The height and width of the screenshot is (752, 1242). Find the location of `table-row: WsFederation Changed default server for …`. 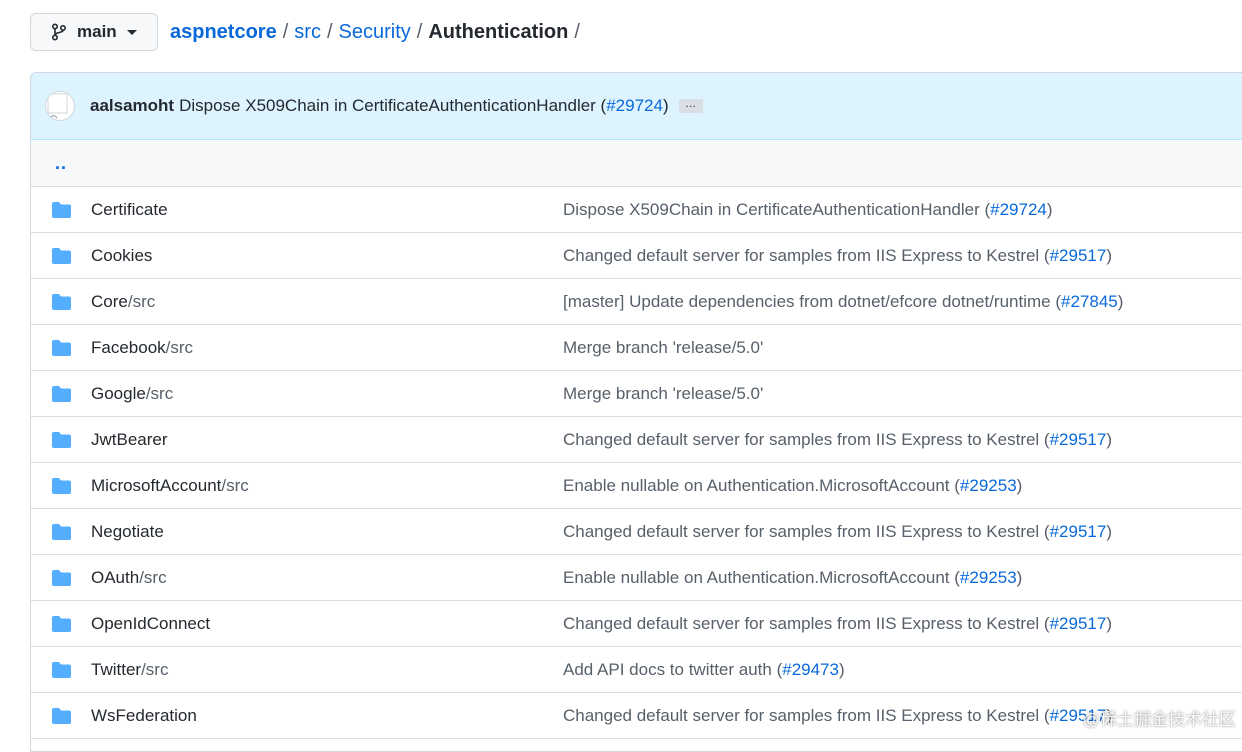

table-row: WsFederation Changed default server for … is located at coordinates (636, 716).